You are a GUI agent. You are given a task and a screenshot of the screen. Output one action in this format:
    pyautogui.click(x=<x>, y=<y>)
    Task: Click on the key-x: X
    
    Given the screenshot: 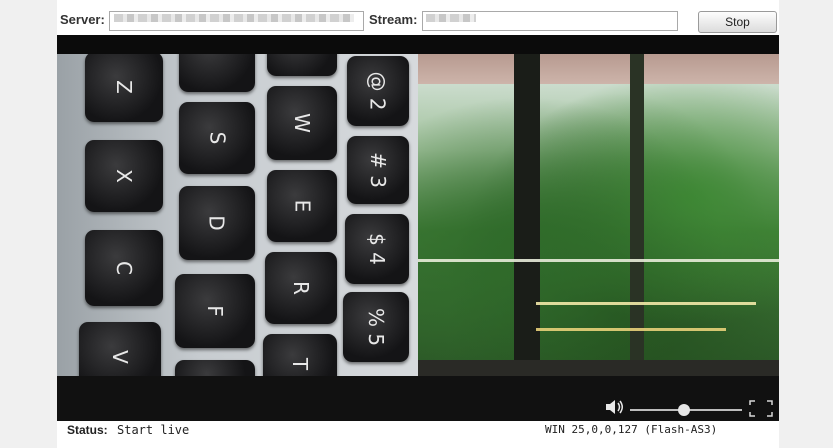 What is the action you would take?
    pyautogui.click(x=124, y=176)
    